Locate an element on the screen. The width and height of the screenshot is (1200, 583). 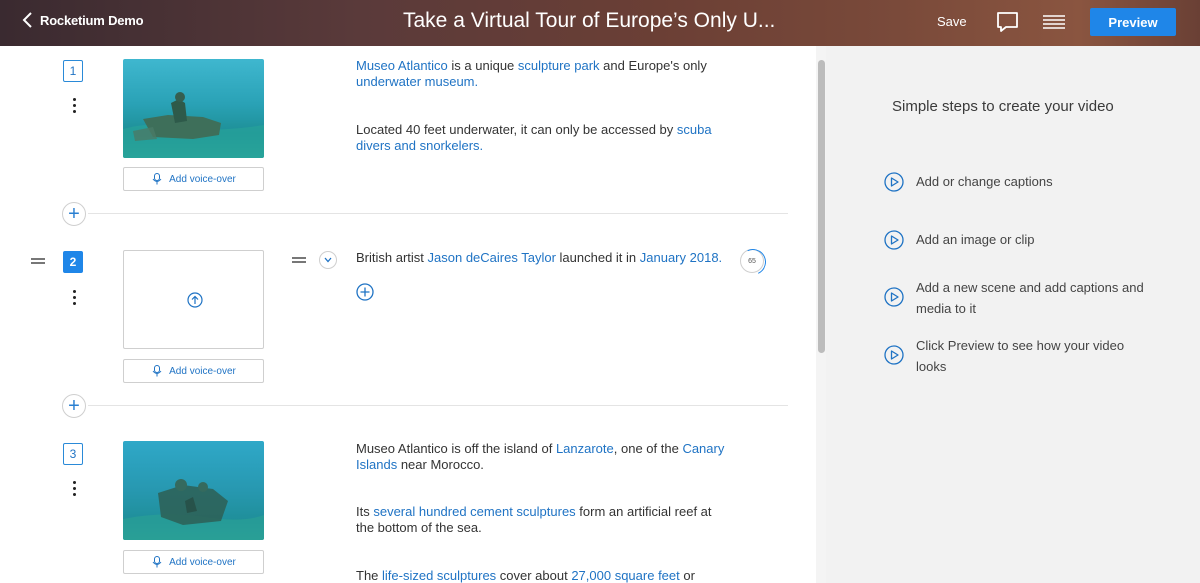
scene-number-3: 3 is located at coordinates (73, 454).